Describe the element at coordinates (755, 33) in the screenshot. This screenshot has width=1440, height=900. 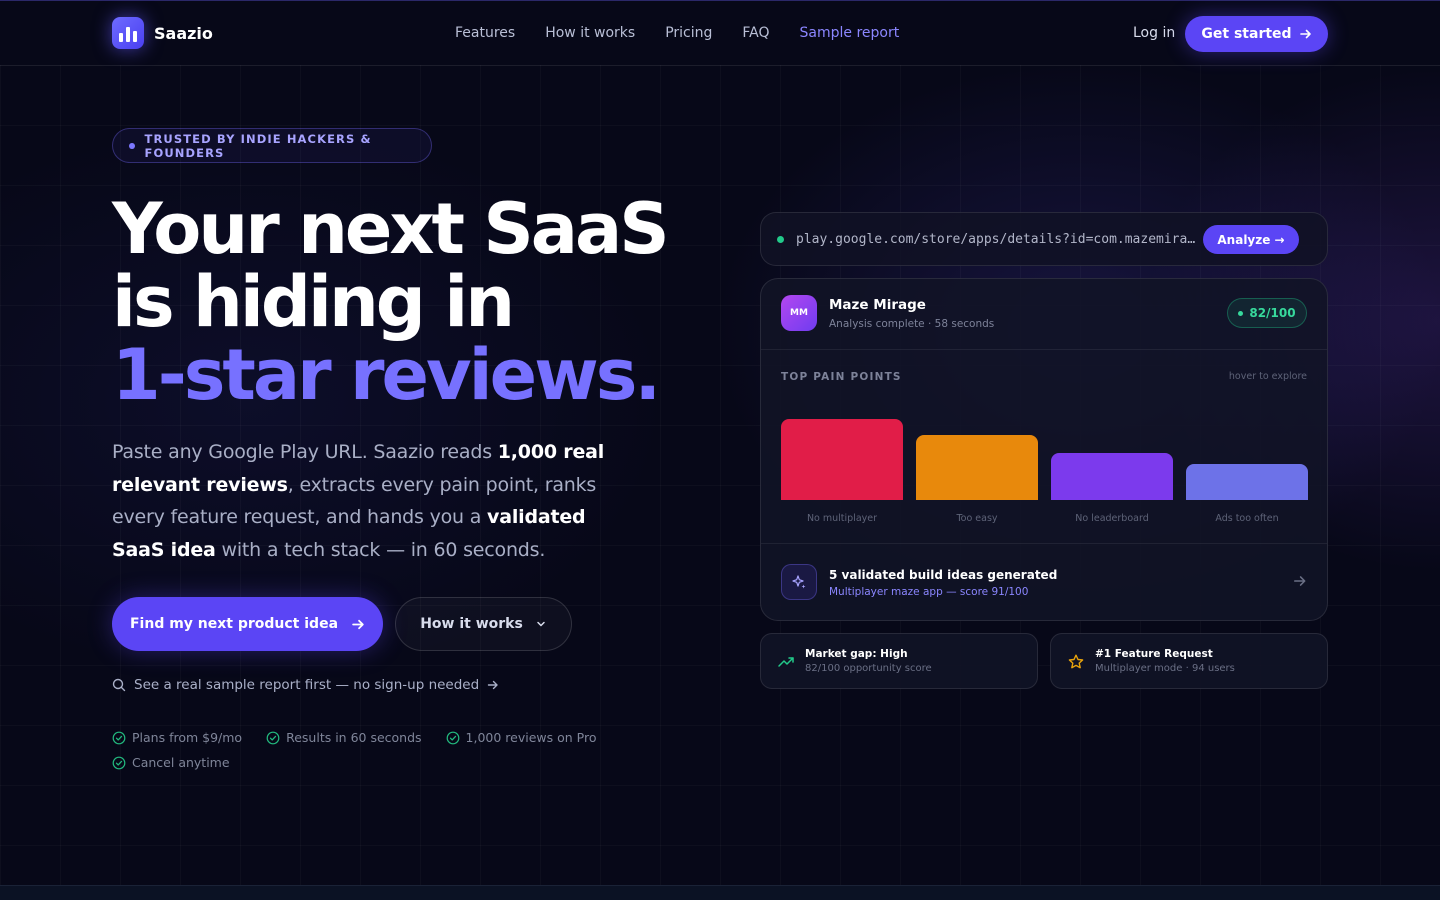
I see `nav-link-faq: FAQ` at that location.